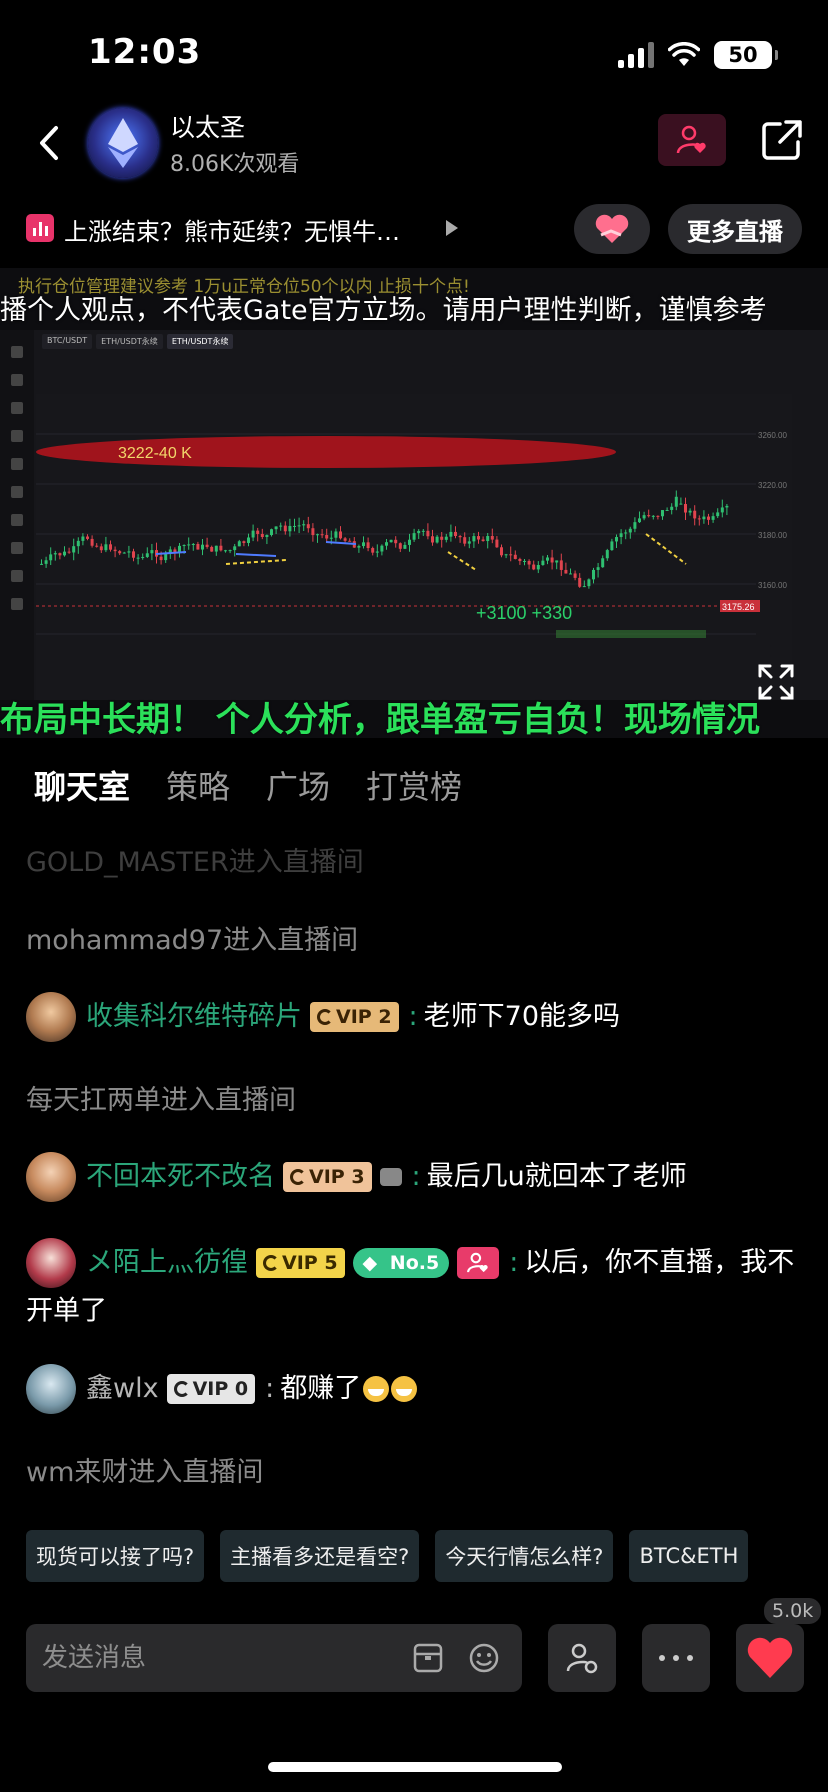 This screenshot has width=828, height=1792. What do you see at coordinates (692, 140) in the screenshot?
I see `follow-button` at bounding box center [692, 140].